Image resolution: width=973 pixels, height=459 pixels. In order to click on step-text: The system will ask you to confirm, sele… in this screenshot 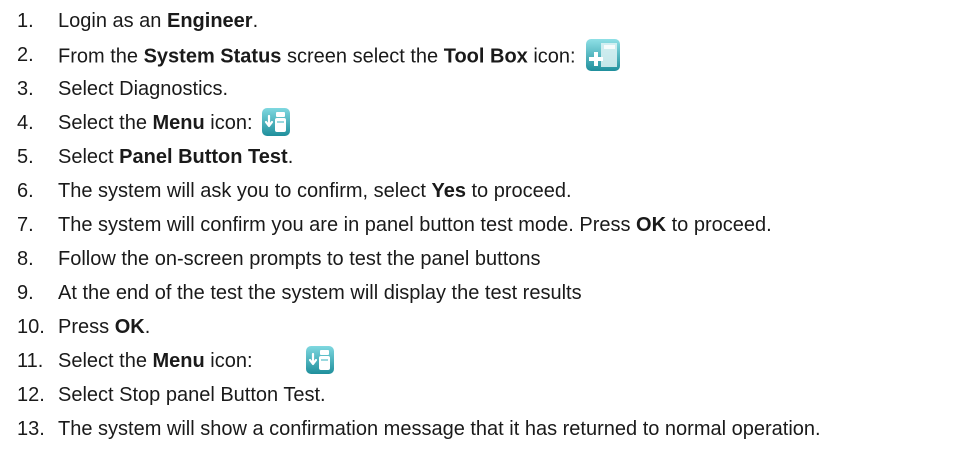, I will do `click(315, 191)`.